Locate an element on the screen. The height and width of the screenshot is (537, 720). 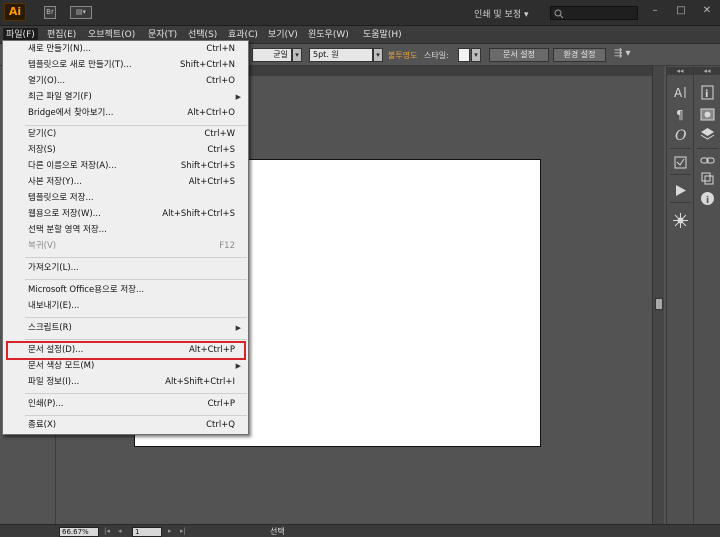
menu-item-save-copy: 사본 저장(Y)... Alt+Ctrl+S is located at coordinates (125, 182).